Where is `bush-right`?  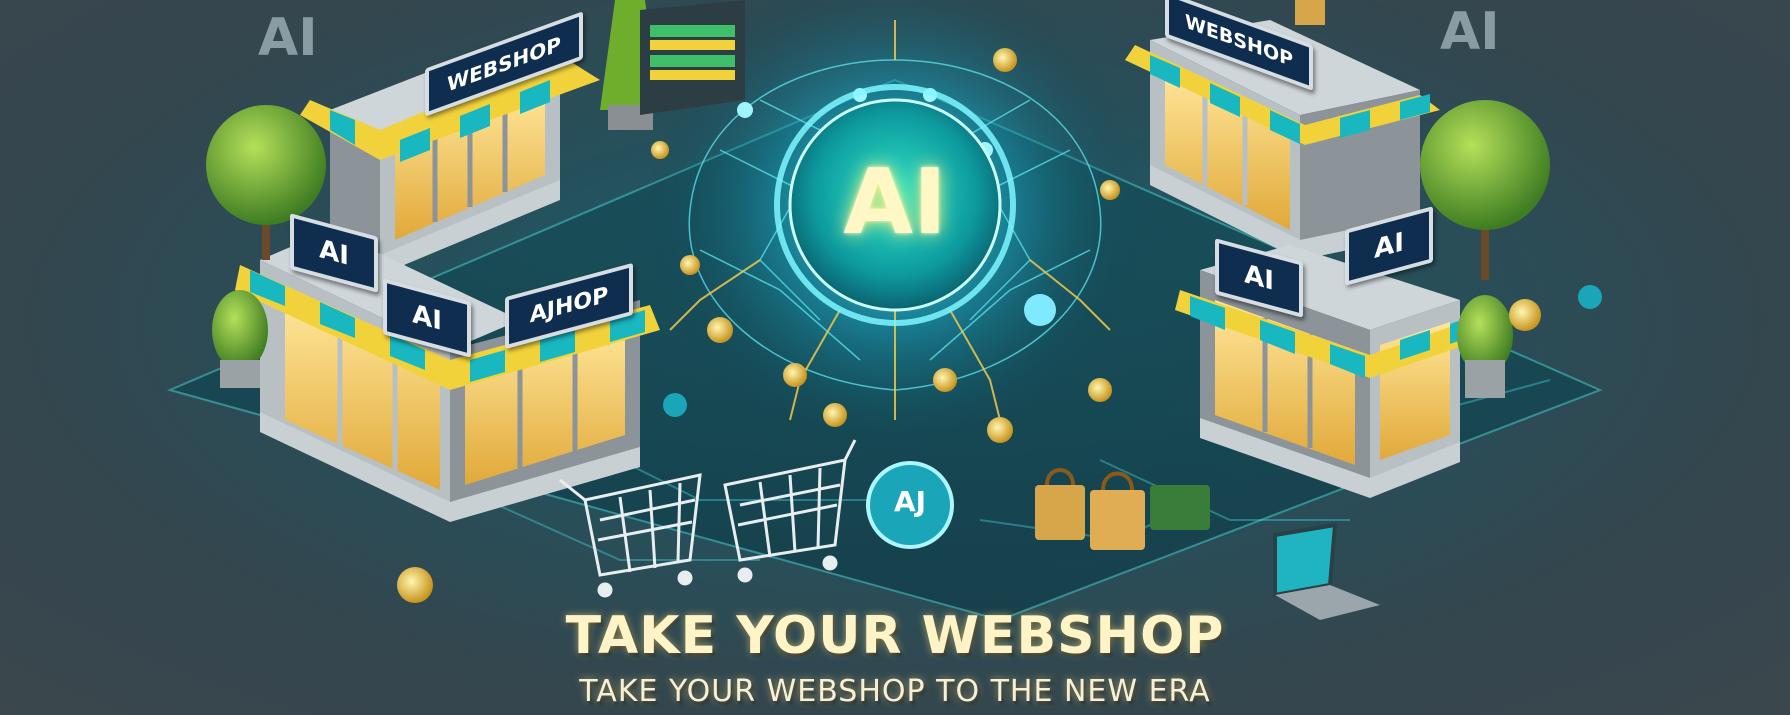
bush-right is located at coordinates (1485, 346).